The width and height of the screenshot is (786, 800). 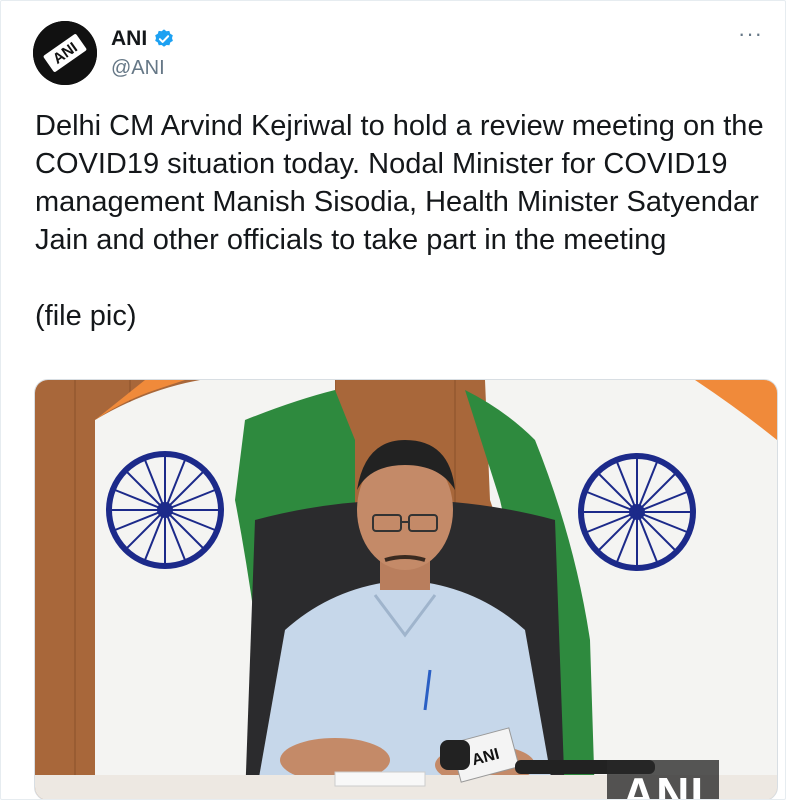 What do you see at coordinates (129, 39) in the screenshot?
I see `display-name: ANI` at bounding box center [129, 39].